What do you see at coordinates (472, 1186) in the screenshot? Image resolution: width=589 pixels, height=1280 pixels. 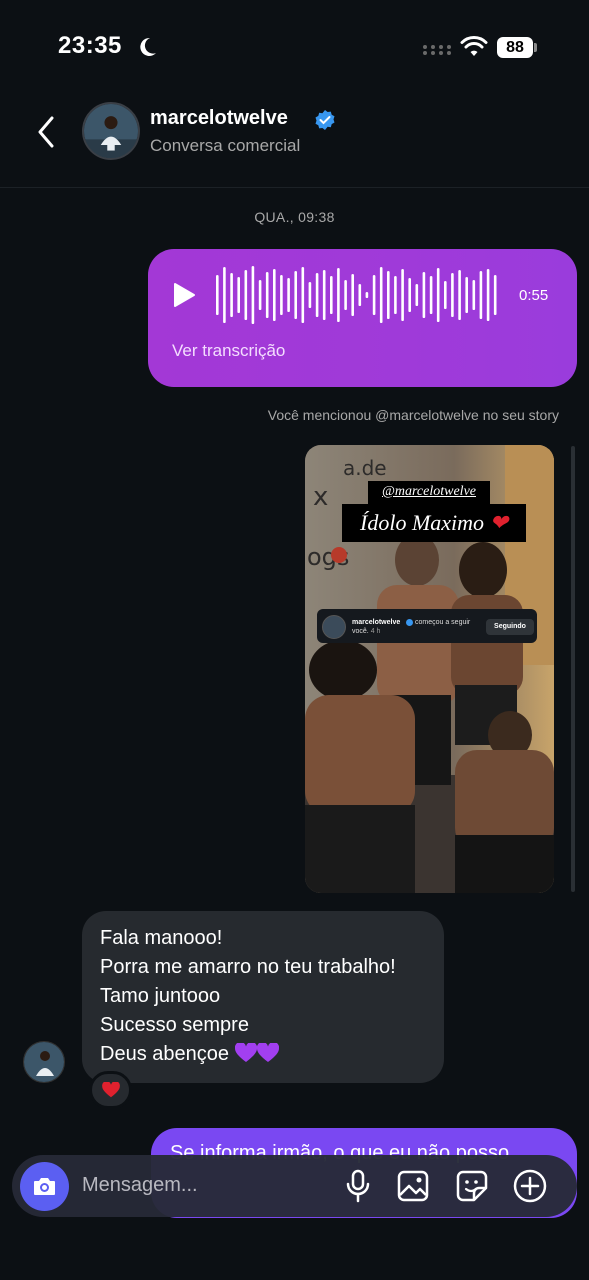 I see `sticker-icon` at bounding box center [472, 1186].